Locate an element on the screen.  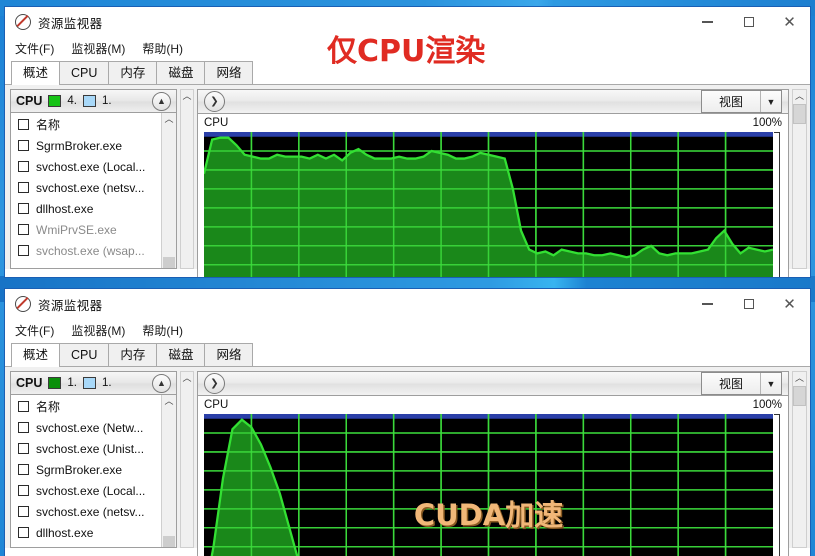
graph-labels-top: CPU 100% is located at coordinates (493, 124).